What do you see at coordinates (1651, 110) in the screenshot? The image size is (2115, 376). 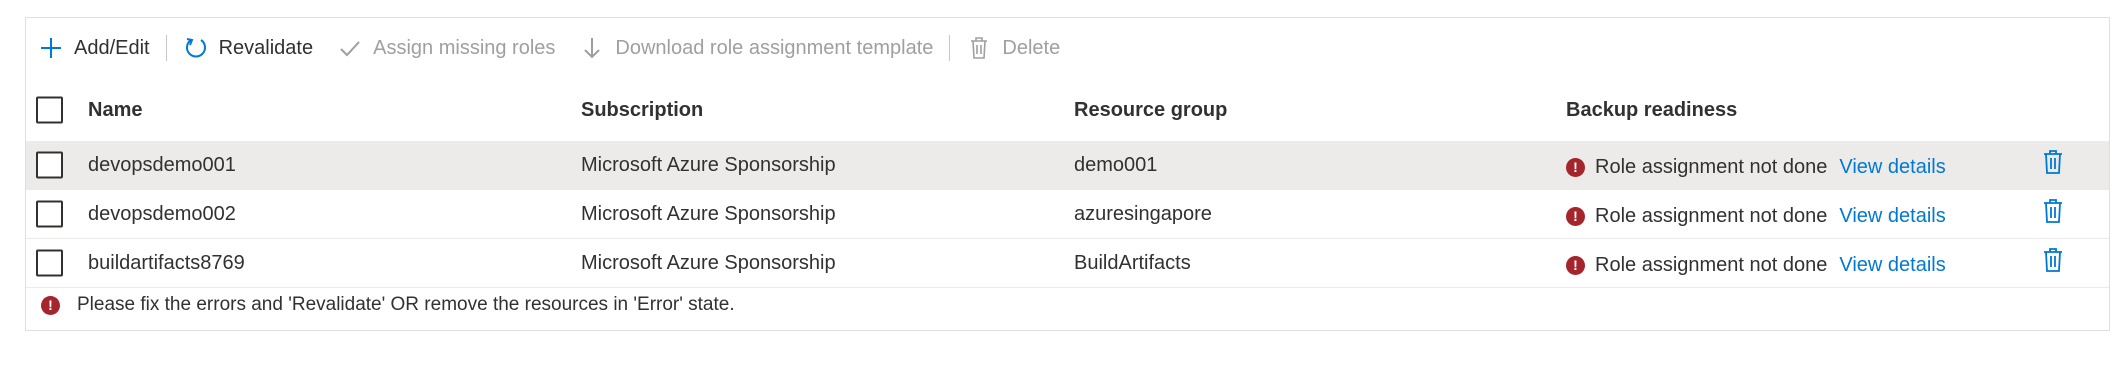 I see `column-header-backup-readiness: Backup readiness` at bounding box center [1651, 110].